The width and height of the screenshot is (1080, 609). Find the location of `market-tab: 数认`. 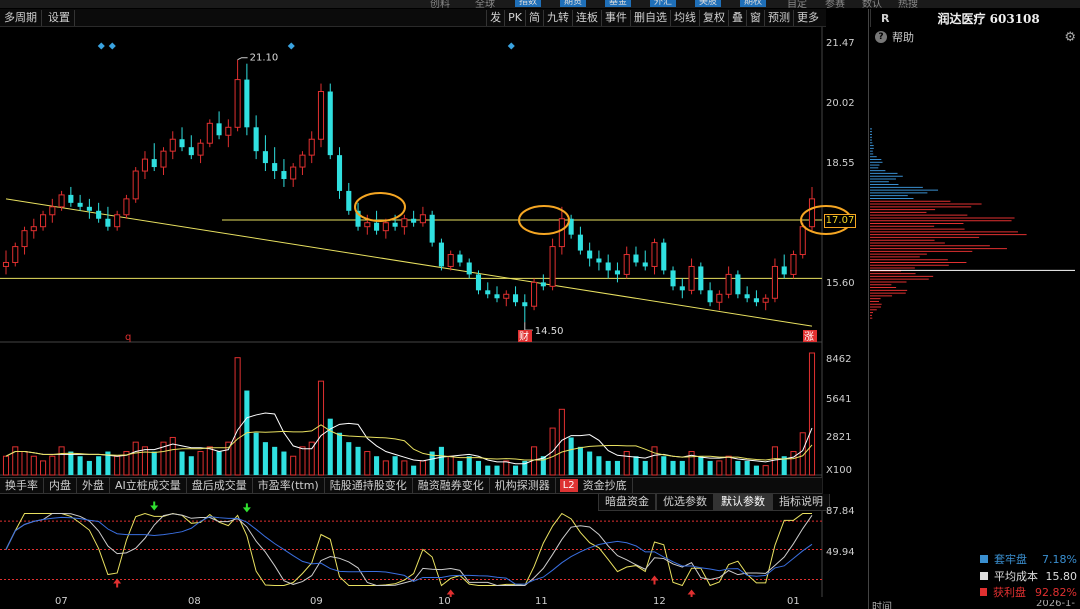

market-tab: 数认 is located at coordinates (872, 4).